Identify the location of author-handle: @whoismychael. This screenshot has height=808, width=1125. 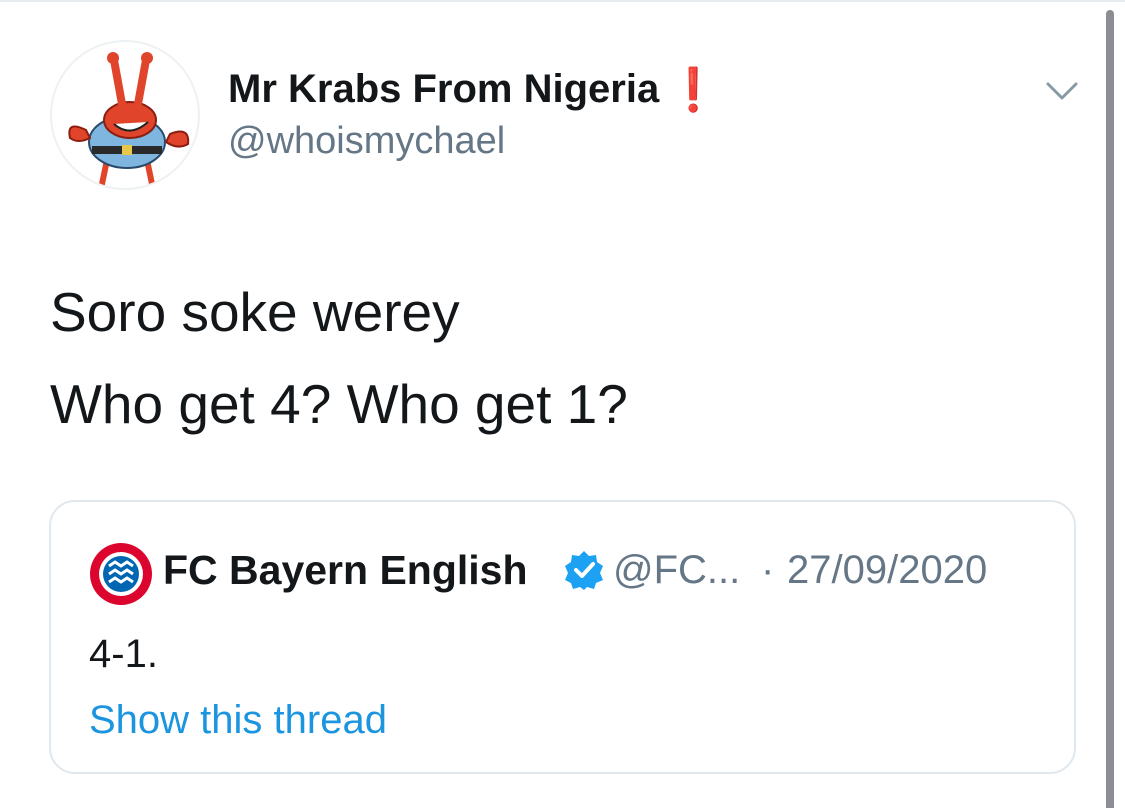
(366, 141).